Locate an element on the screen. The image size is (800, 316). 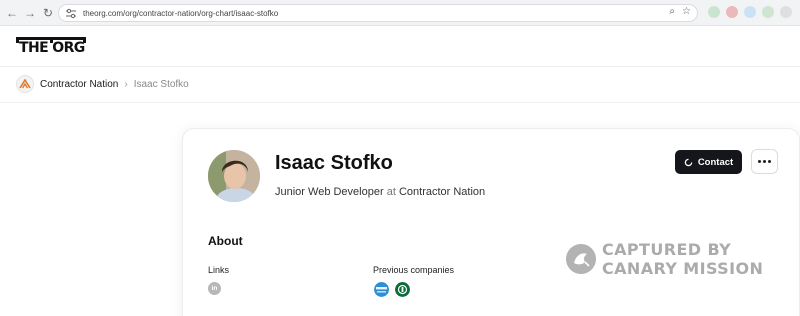
person-role: Junior Web Developer is located at coordinates (329, 192).